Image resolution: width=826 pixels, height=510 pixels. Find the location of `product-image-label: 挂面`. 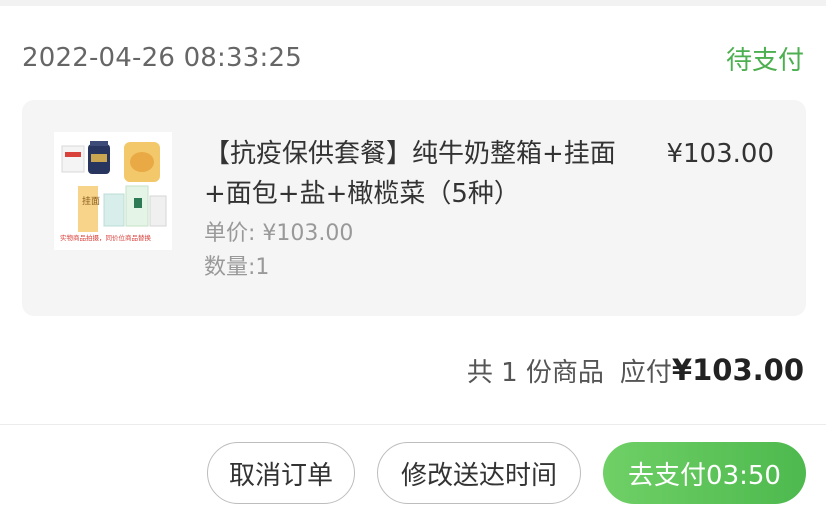

product-image-label: 挂面 is located at coordinates (91, 201).